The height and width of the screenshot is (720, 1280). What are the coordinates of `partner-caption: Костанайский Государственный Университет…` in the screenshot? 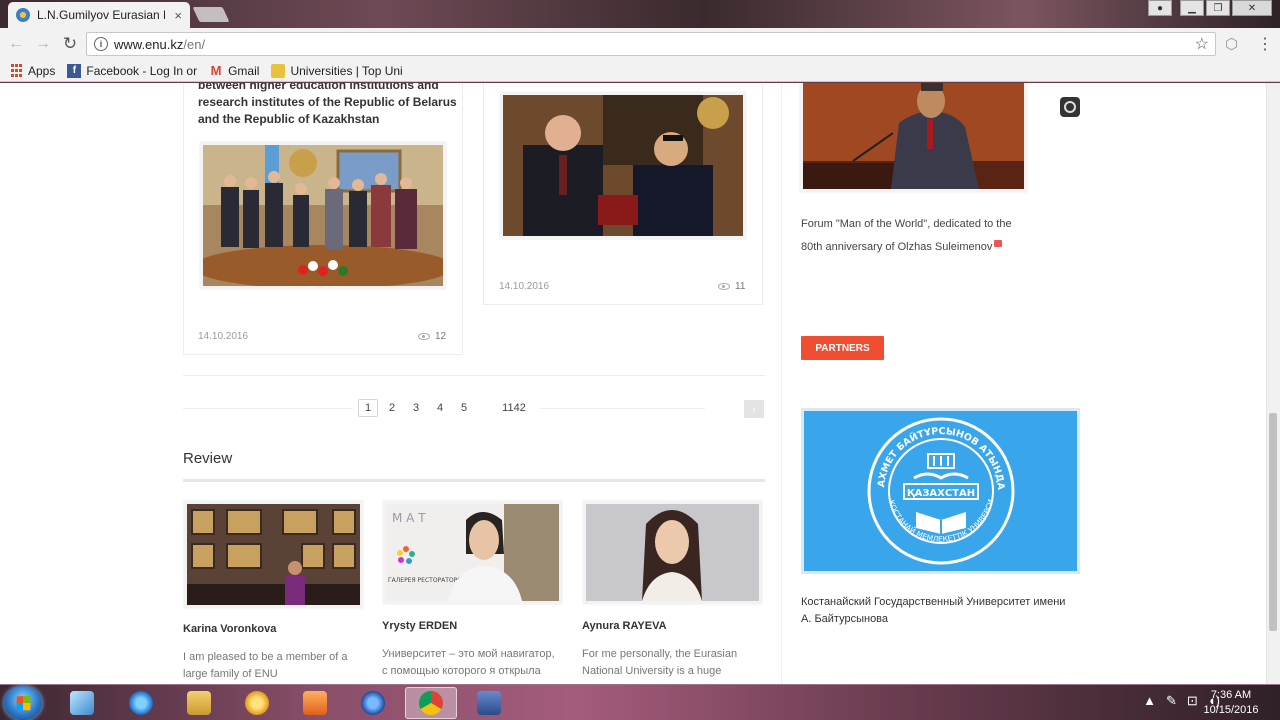 It's located at (936, 611).